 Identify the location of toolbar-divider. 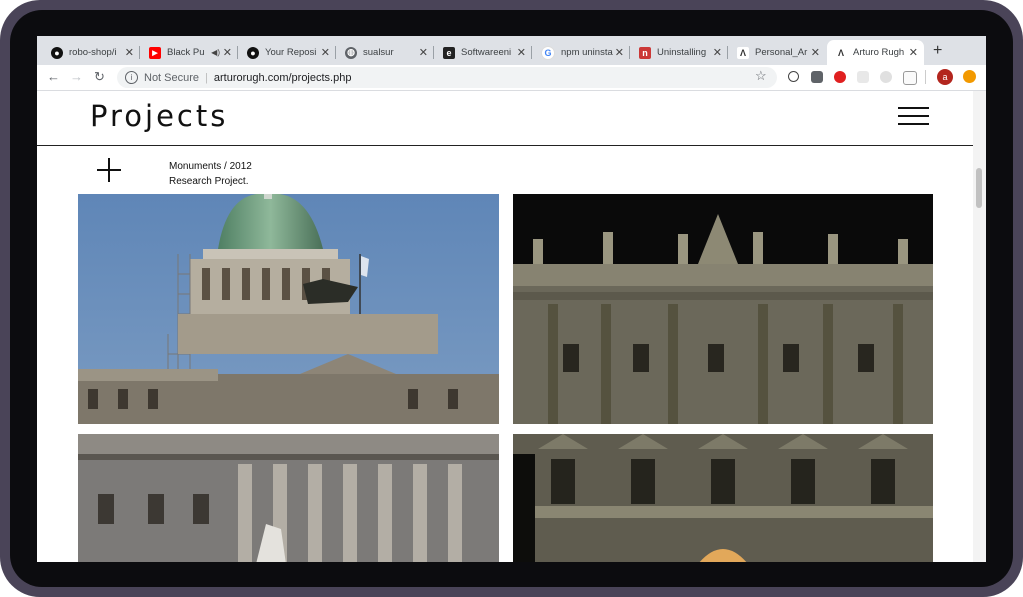
(925, 77).